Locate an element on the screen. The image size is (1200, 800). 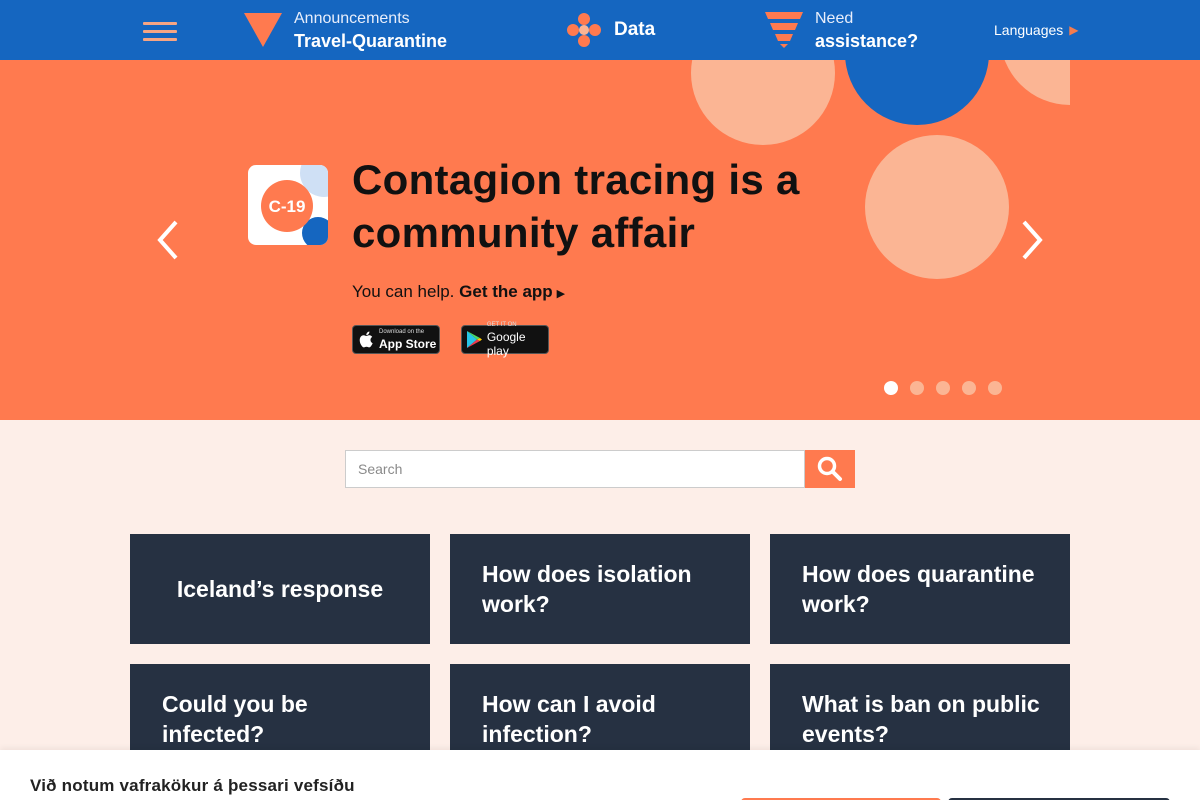
cookie-message: Við notum vafrakökur á þessari vefsíðu is located at coordinates (192, 785).